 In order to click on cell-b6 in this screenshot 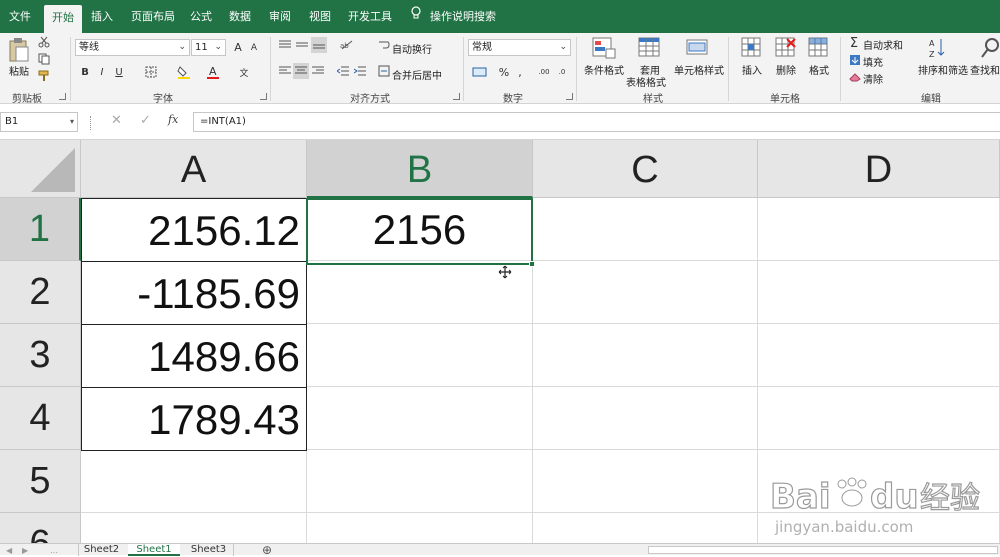, I will do `click(420, 528)`.